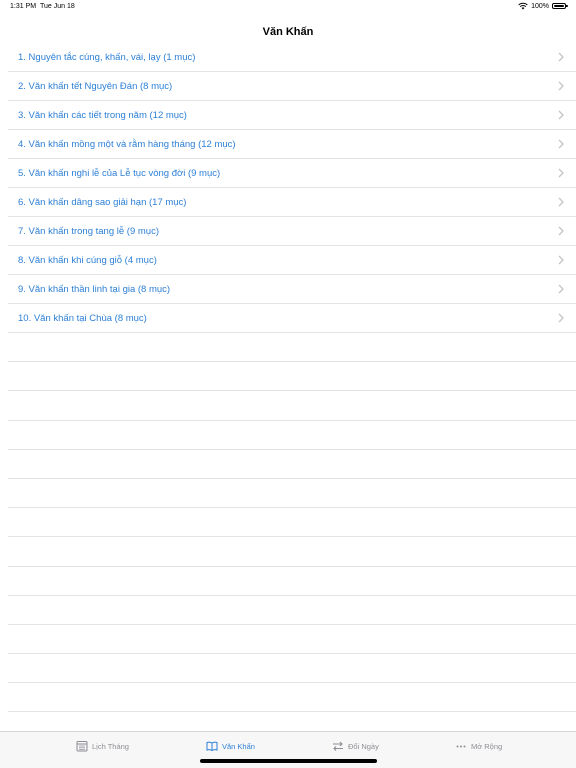  Describe the element at coordinates (288, 7) in the screenshot. I see `status-bar: 1:31 PM Tue Jun 18 100%` at that location.